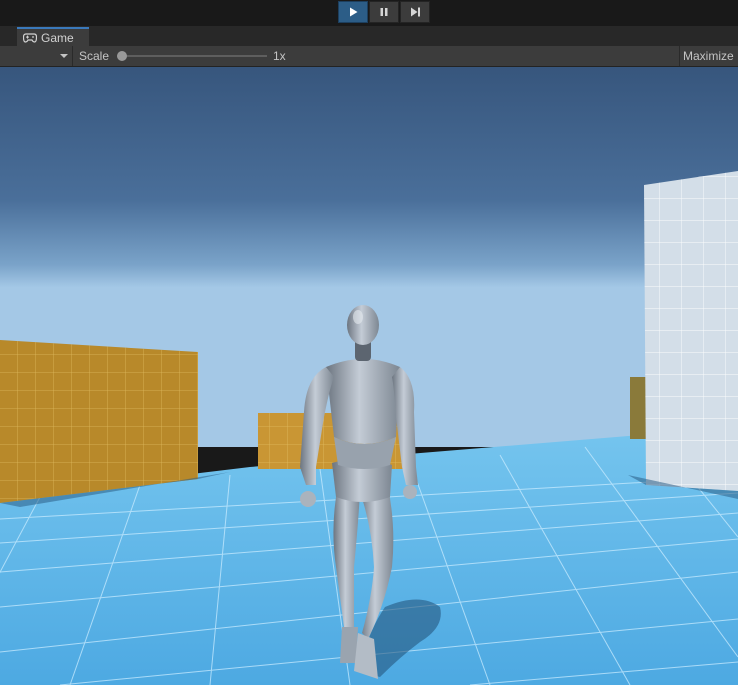 This screenshot has height=685, width=738. I want to click on play-button, so click(353, 12).